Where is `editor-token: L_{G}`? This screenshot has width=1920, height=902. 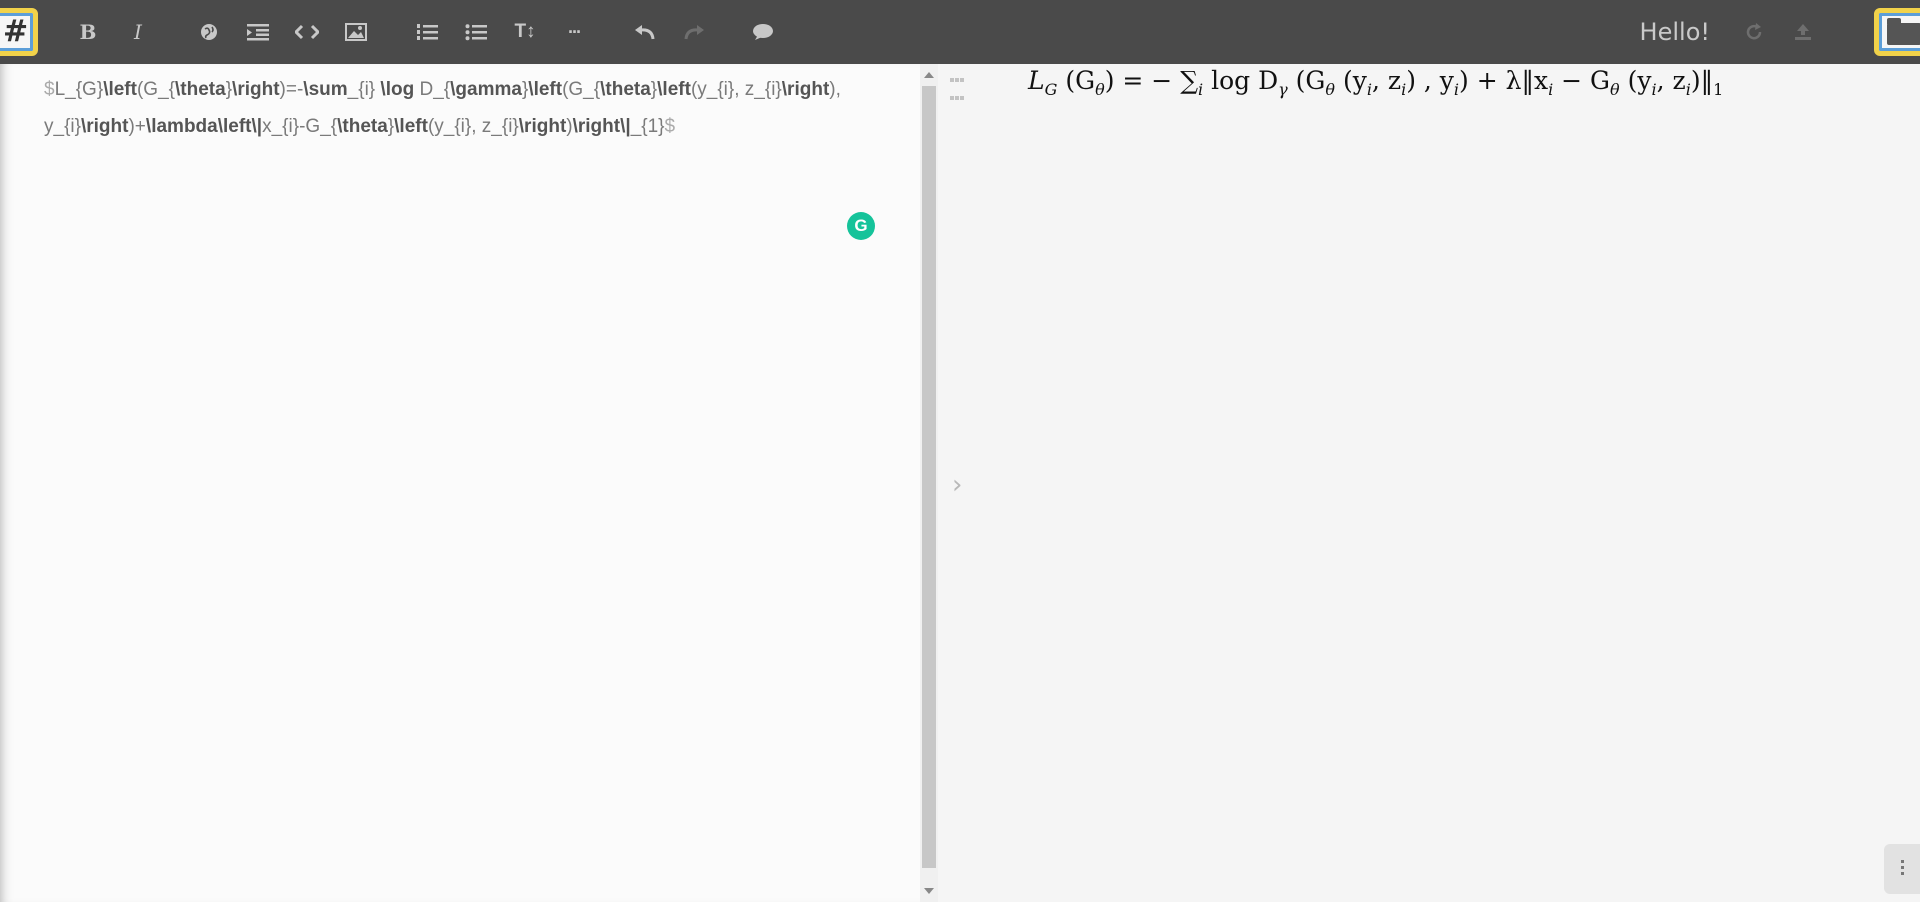
editor-token: L_{G} is located at coordinates (79, 89).